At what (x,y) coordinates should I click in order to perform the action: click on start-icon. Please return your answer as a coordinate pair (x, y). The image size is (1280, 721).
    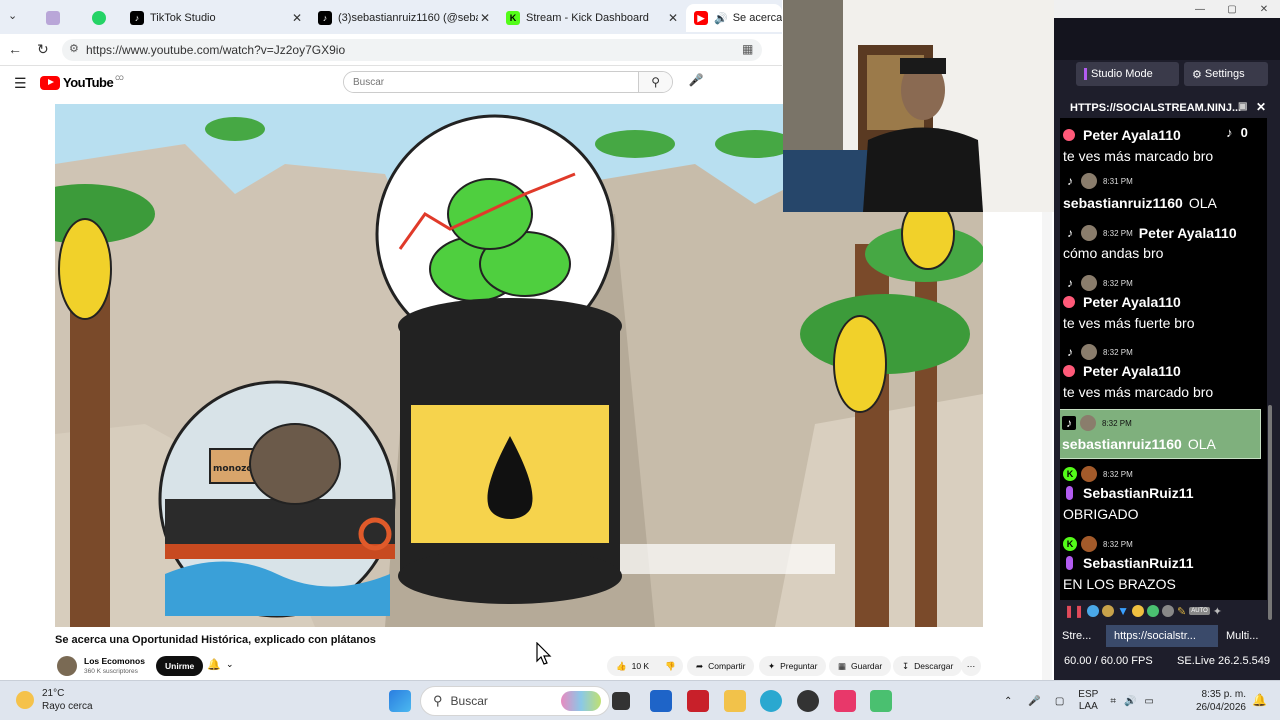
    Looking at the image, I should click on (400, 701).